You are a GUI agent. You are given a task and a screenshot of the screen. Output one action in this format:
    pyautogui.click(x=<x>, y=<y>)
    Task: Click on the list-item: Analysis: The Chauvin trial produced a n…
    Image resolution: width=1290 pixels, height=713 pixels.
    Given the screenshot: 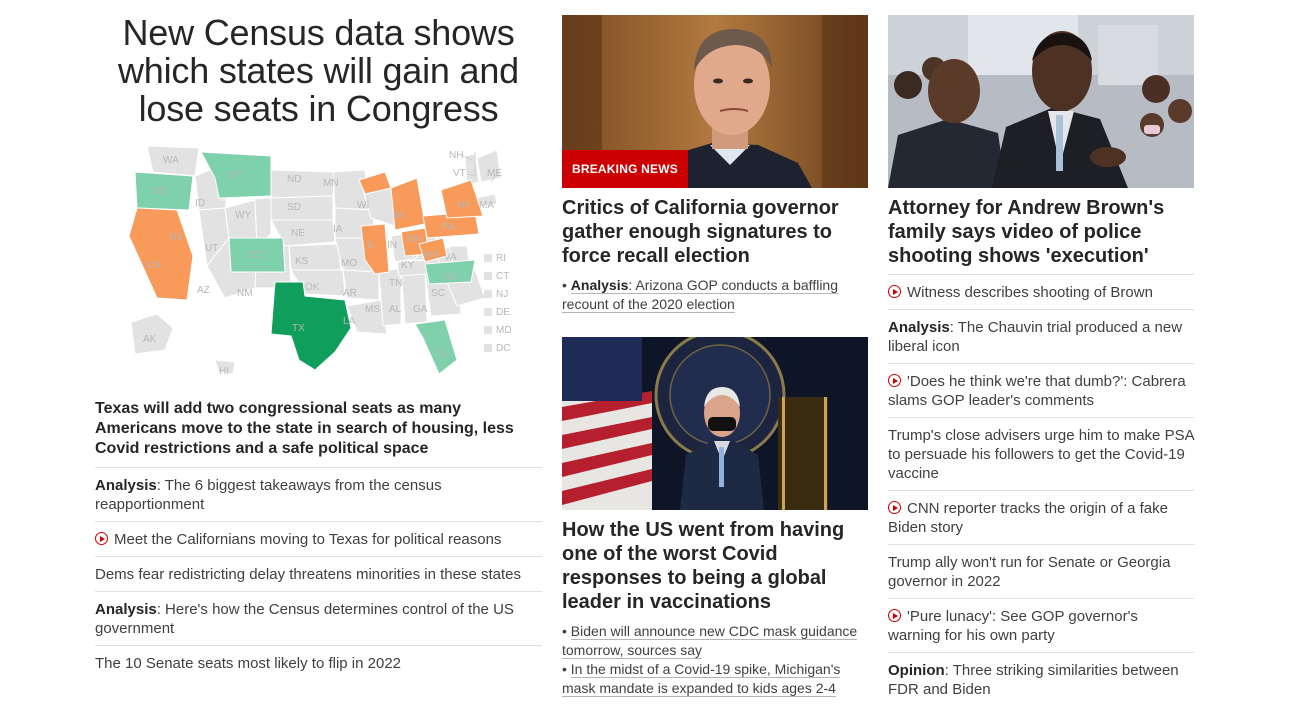 What is the action you would take?
    pyautogui.click(x=1041, y=337)
    